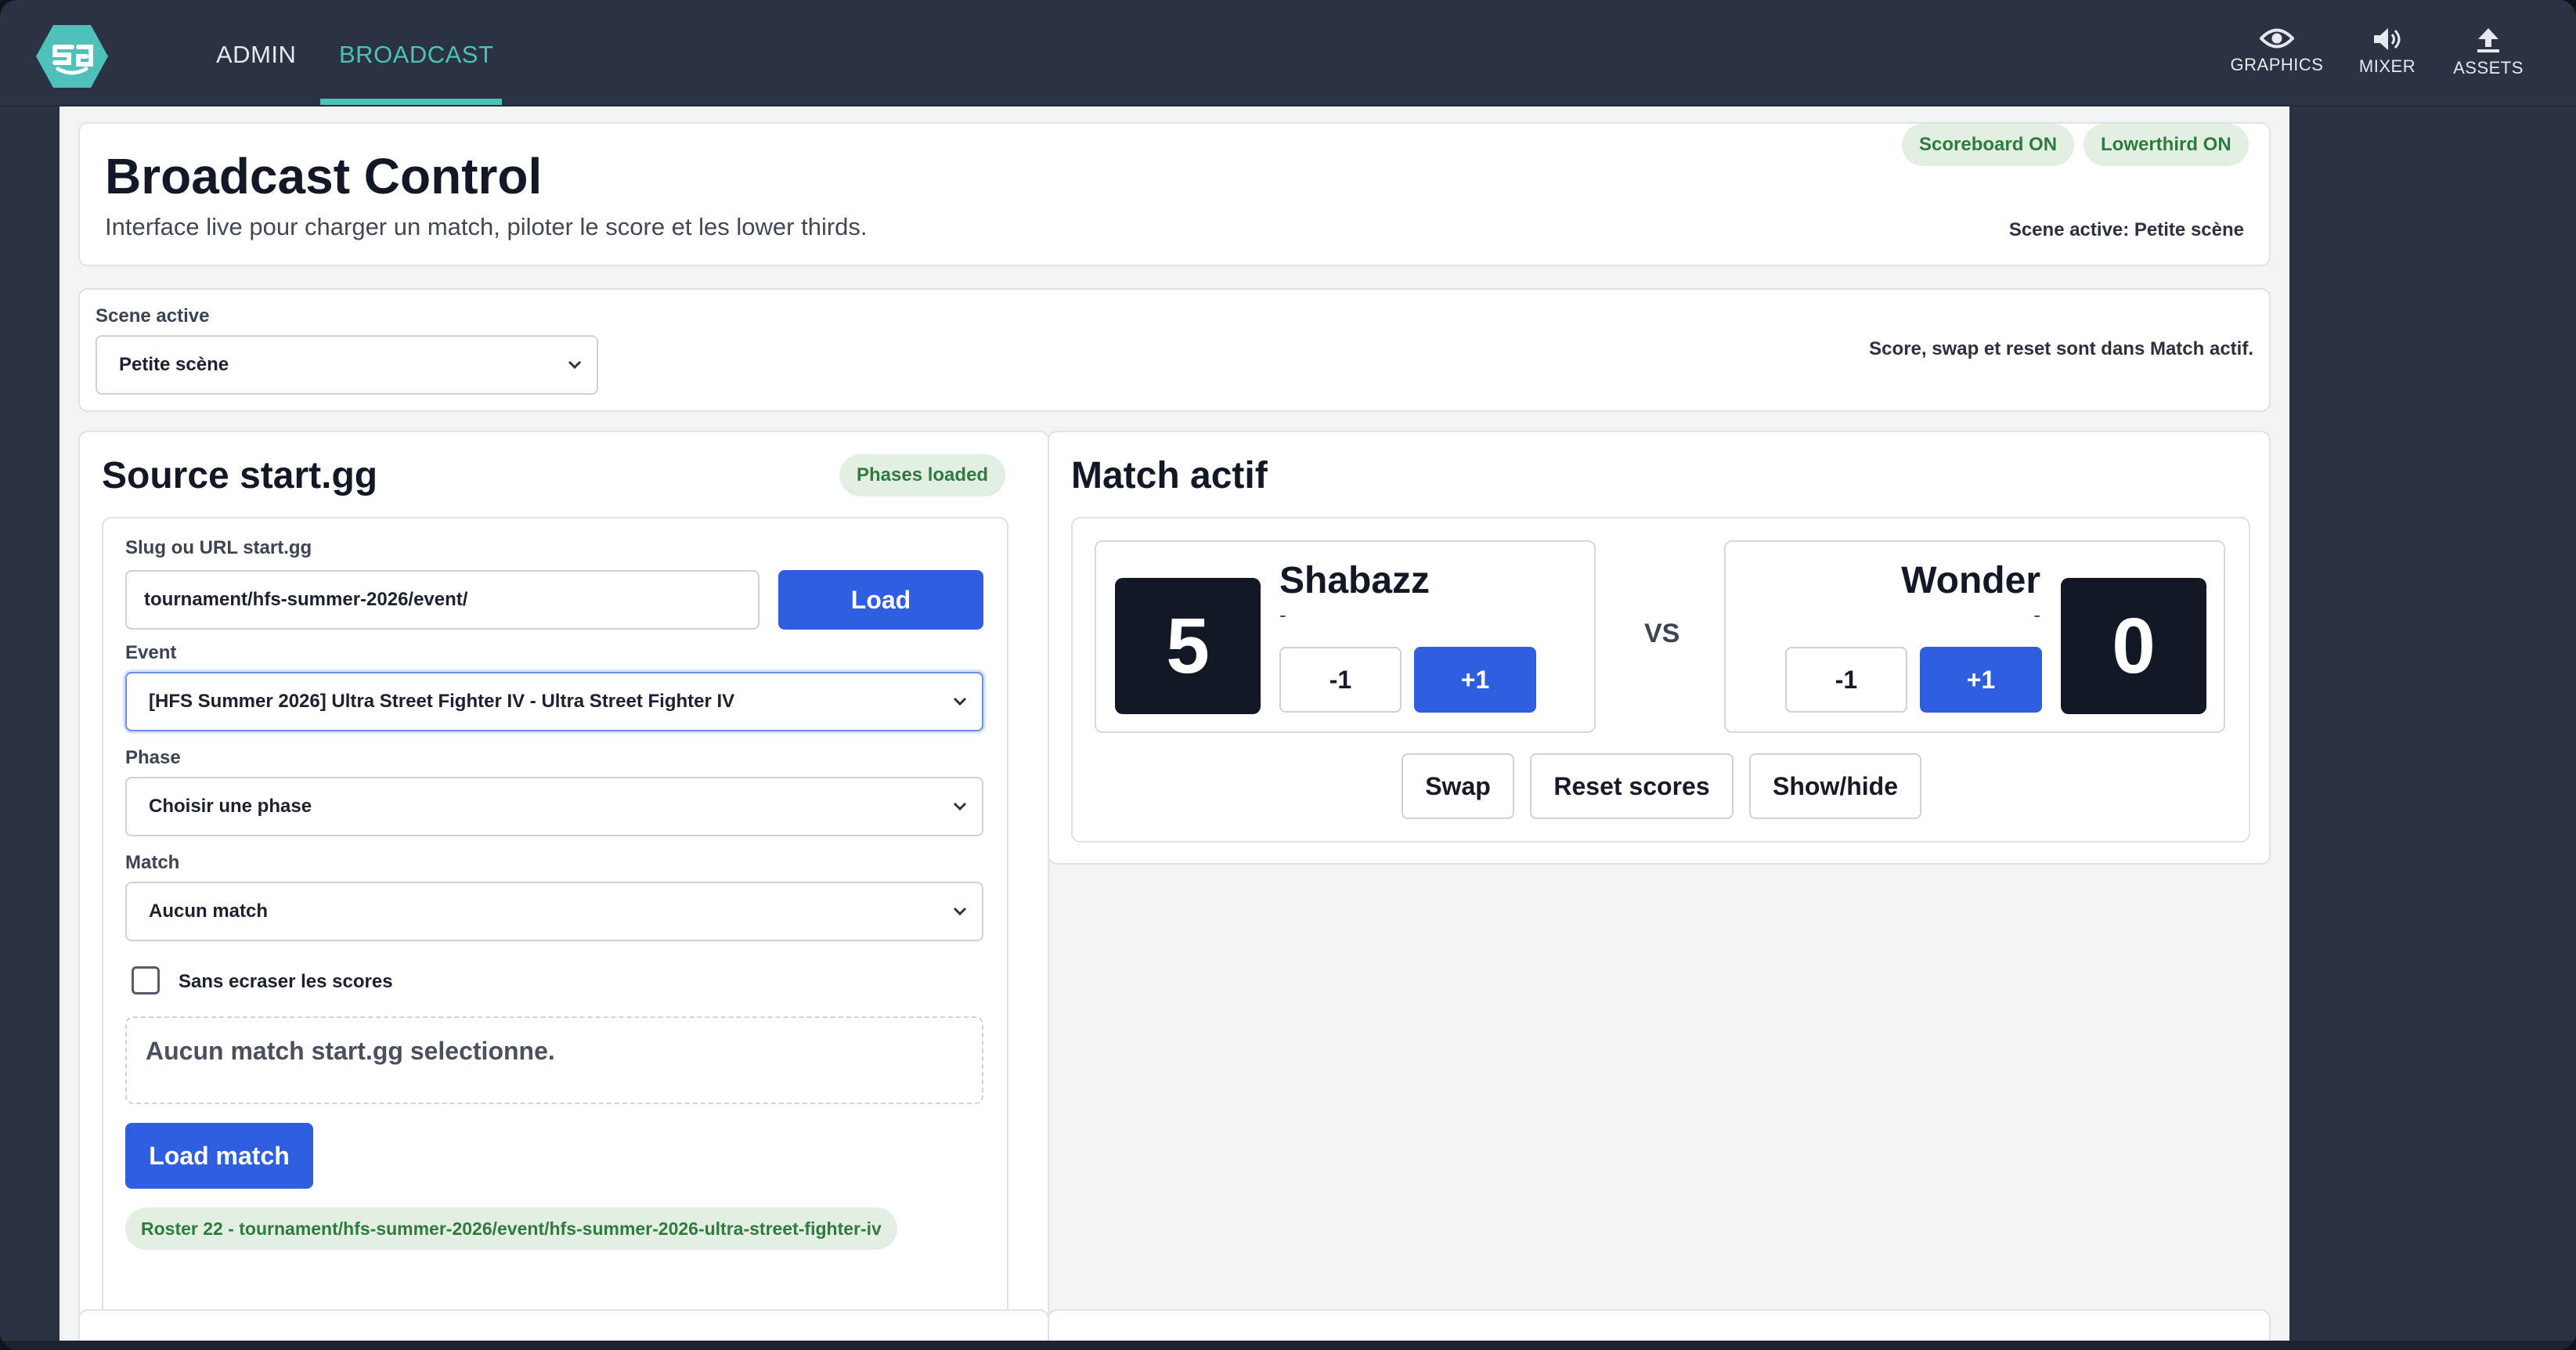  What do you see at coordinates (1846, 680) in the screenshot?
I see `player2-minus-button: -1` at bounding box center [1846, 680].